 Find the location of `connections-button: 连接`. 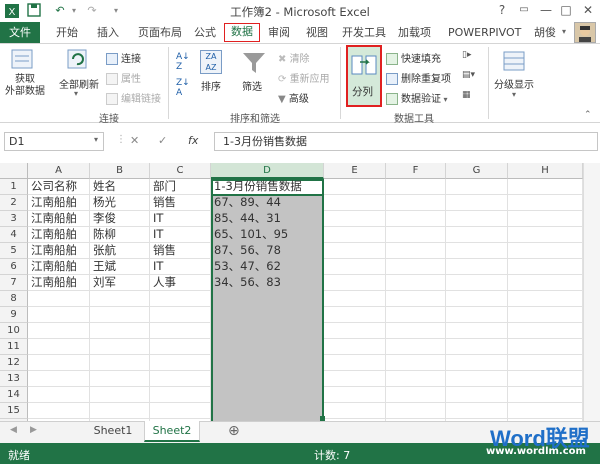

connections-button: 连接 is located at coordinates (123, 57).